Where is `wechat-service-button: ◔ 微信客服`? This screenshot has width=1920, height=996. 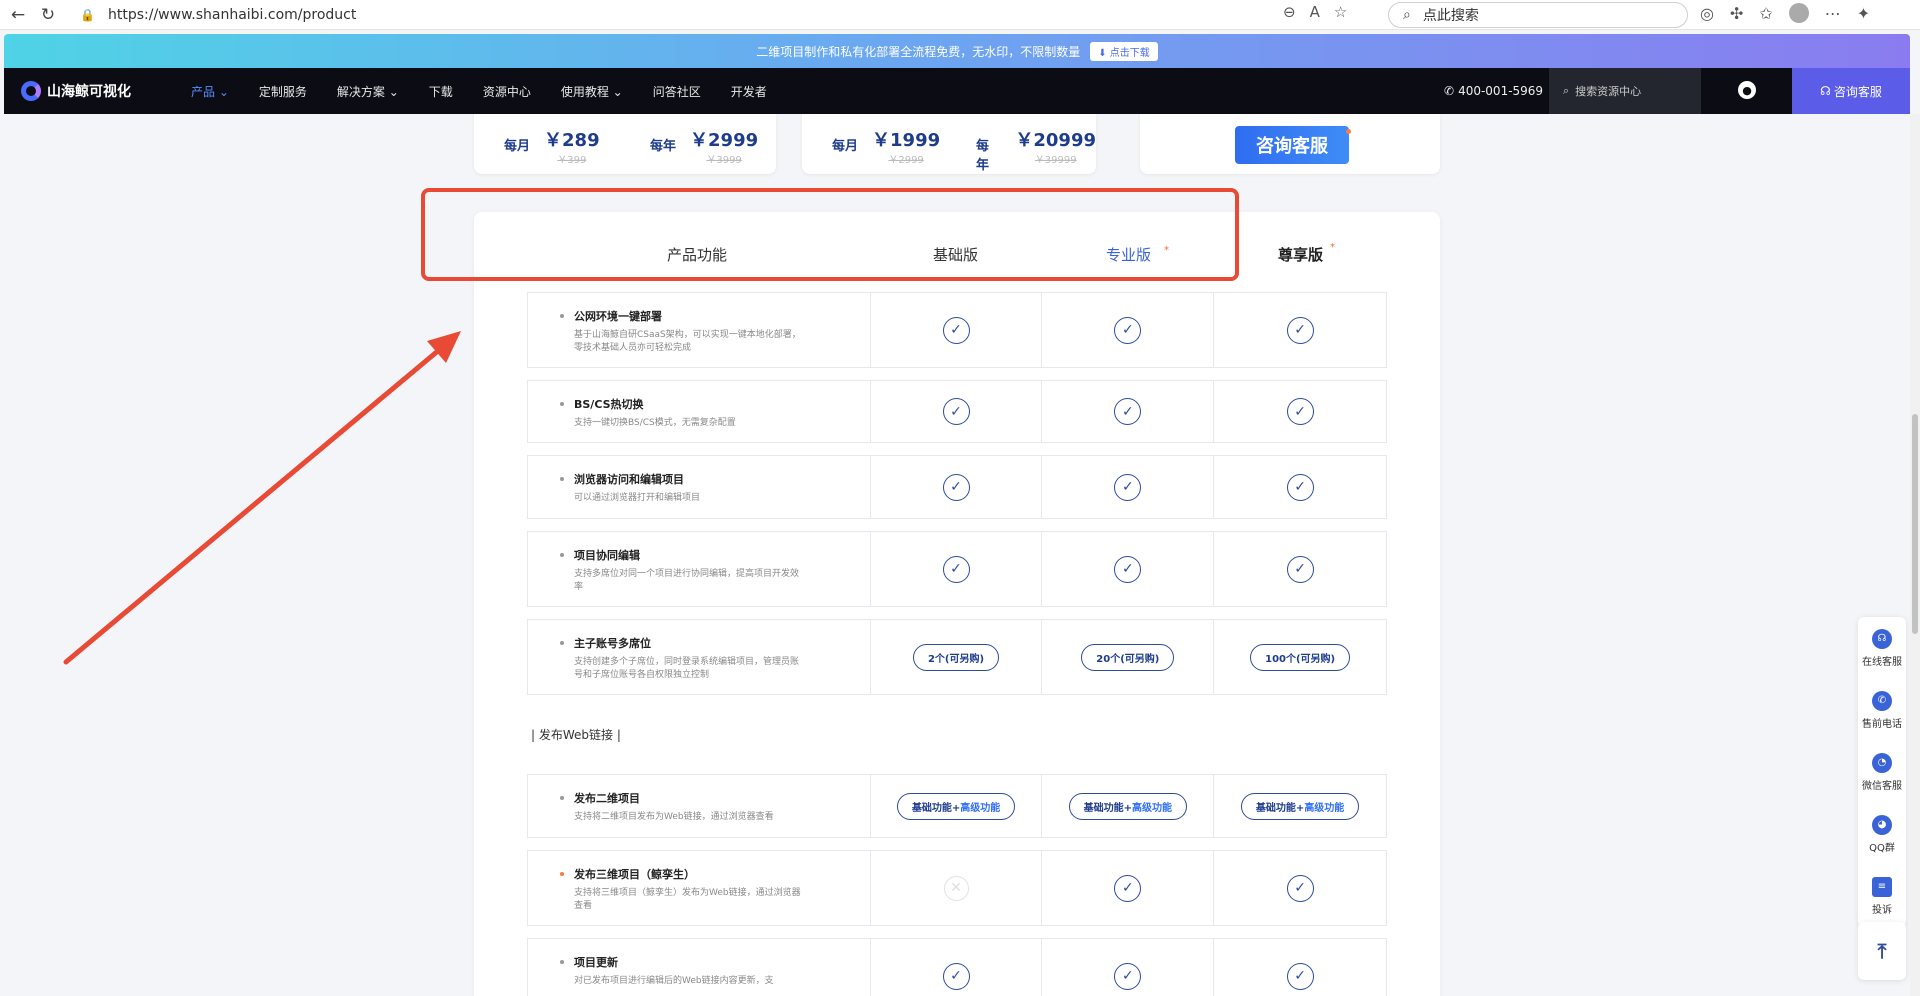
wechat-service-button: ◔ 微信客服 is located at coordinates (1882, 772).